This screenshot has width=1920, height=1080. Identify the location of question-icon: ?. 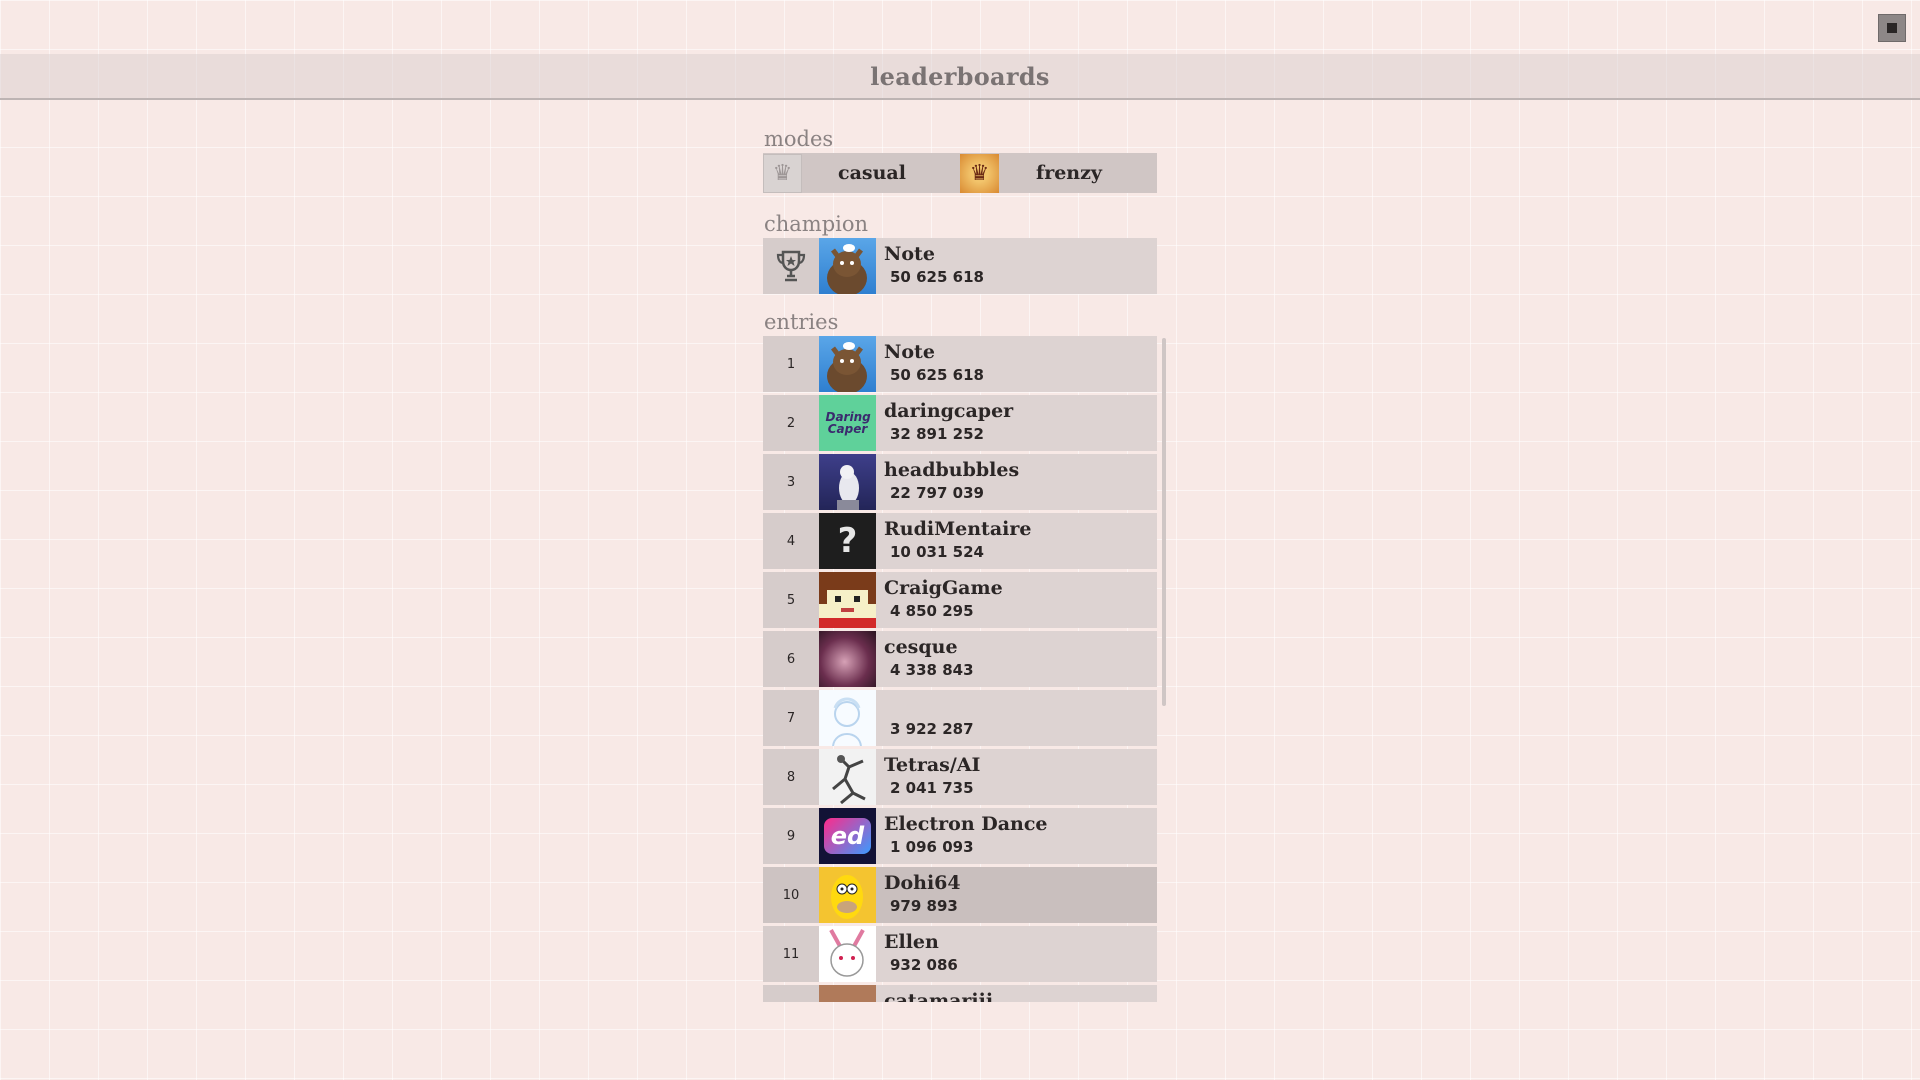
(847, 541).